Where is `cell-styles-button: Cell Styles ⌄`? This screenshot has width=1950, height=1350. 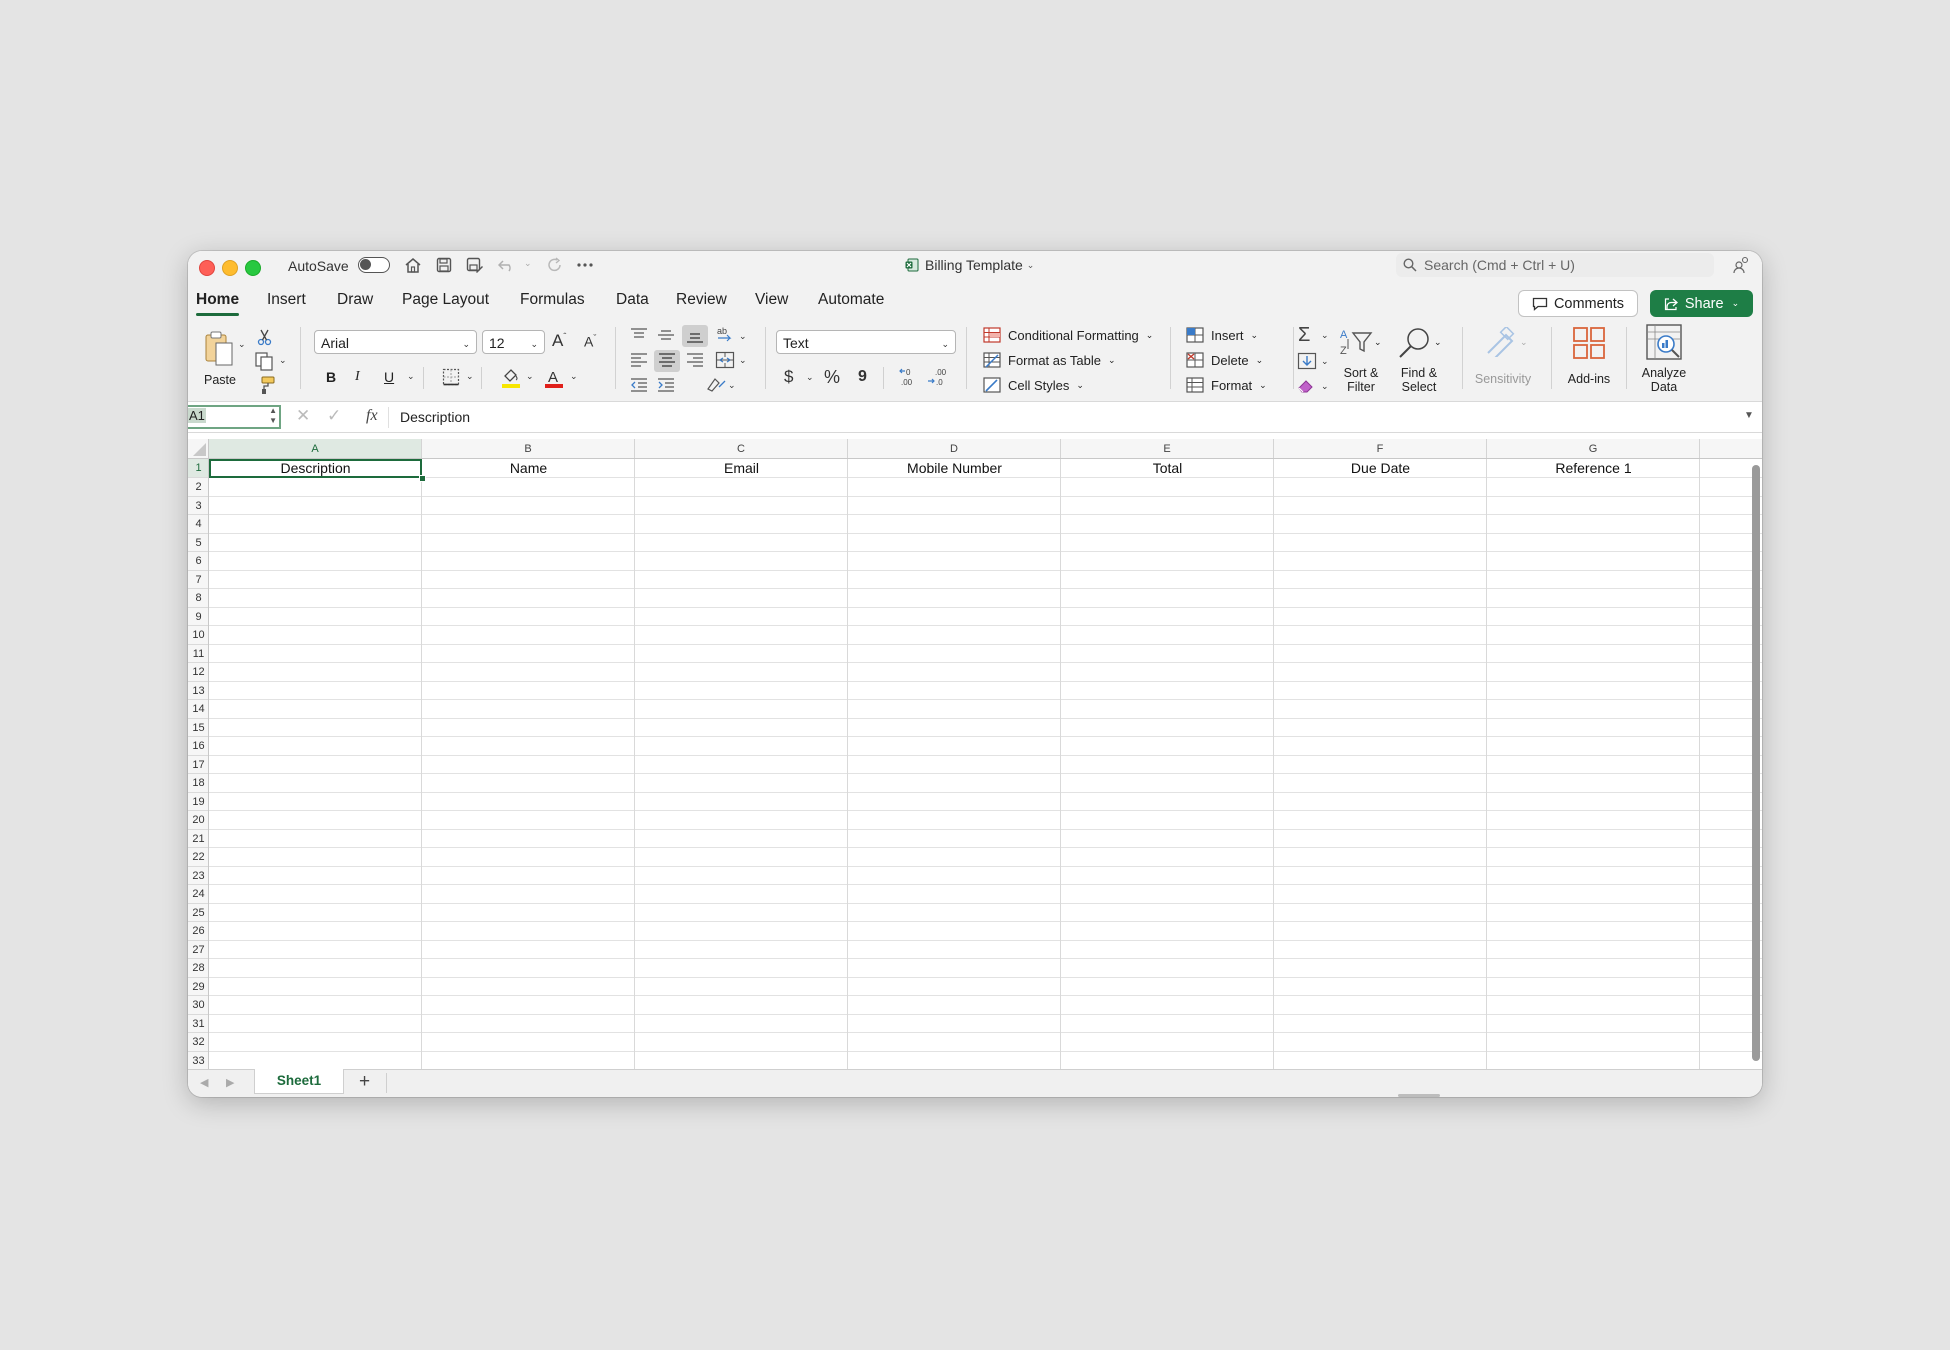 cell-styles-button: Cell Styles ⌄ is located at coordinates (1033, 385).